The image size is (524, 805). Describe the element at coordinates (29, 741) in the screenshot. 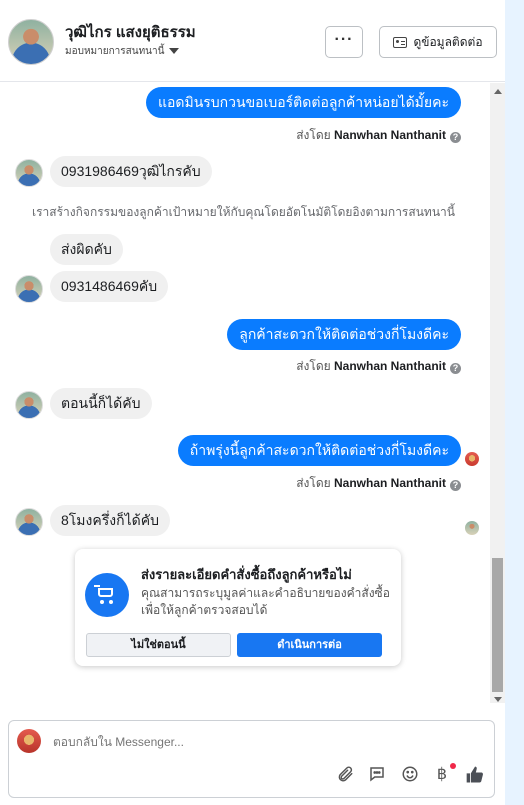

I see `page-avatar` at that location.